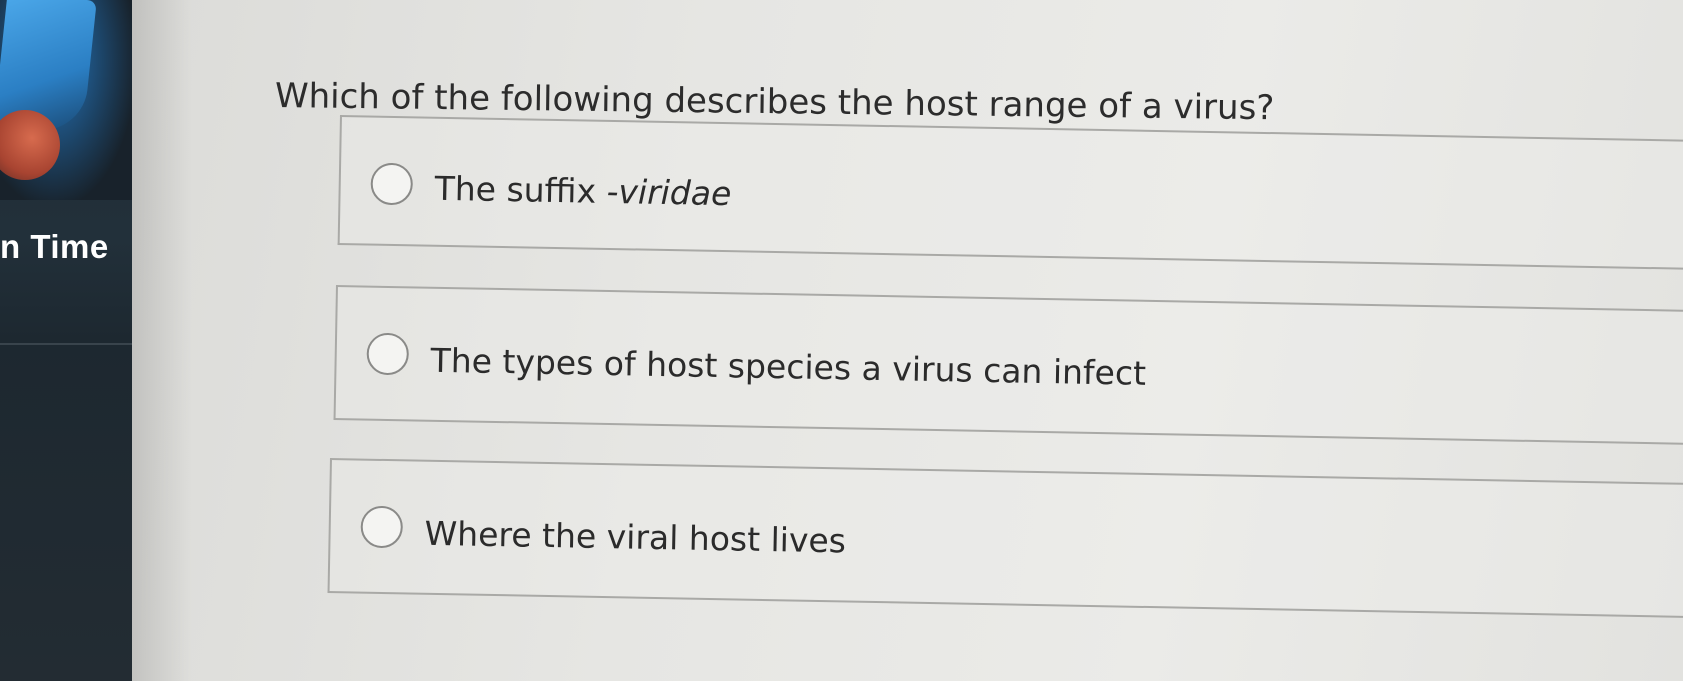 The width and height of the screenshot is (1683, 681). What do you see at coordinates (669, 192) in the screenshot?
I see `answer-option-italic-text: -viridae` at bounding box center [669, 192].